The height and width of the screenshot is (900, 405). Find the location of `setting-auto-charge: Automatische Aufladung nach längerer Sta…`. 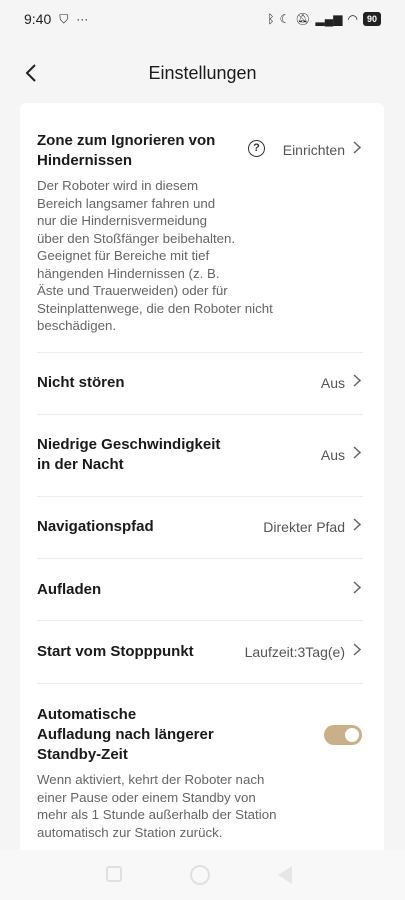

setting-auto-charge: Automatische Aufladung nach längerer Sta… is located at coordinates (200, 775).